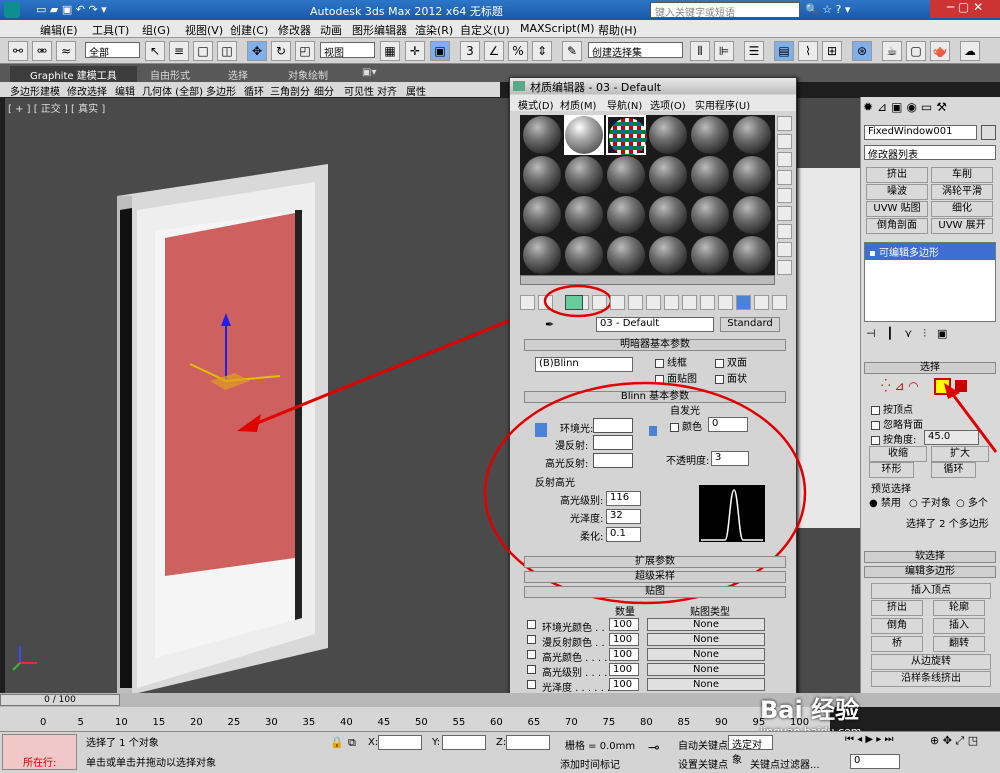  What do you see at coordinates (959, 626) in the screenshot?
I see `poly-button: 插入` at bounding box center [959, 626].